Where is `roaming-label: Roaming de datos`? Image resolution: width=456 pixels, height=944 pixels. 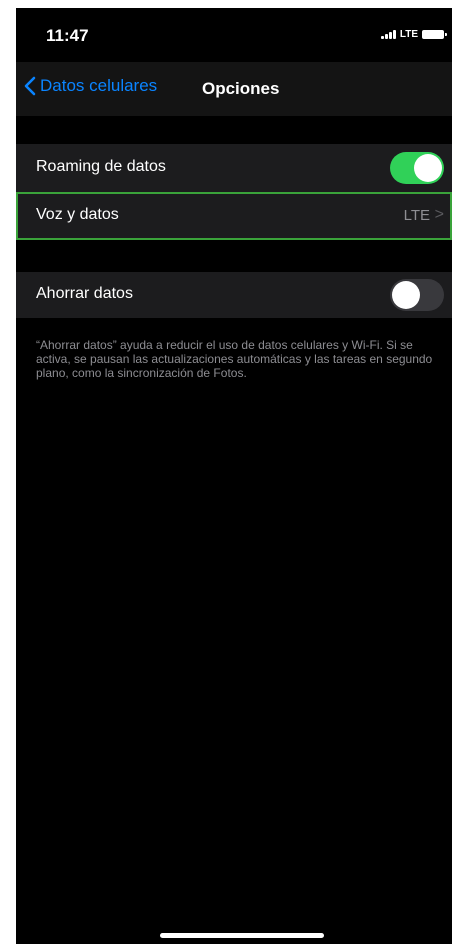 roaming-label: Roaming de datos is located at coordinates (101, 166).